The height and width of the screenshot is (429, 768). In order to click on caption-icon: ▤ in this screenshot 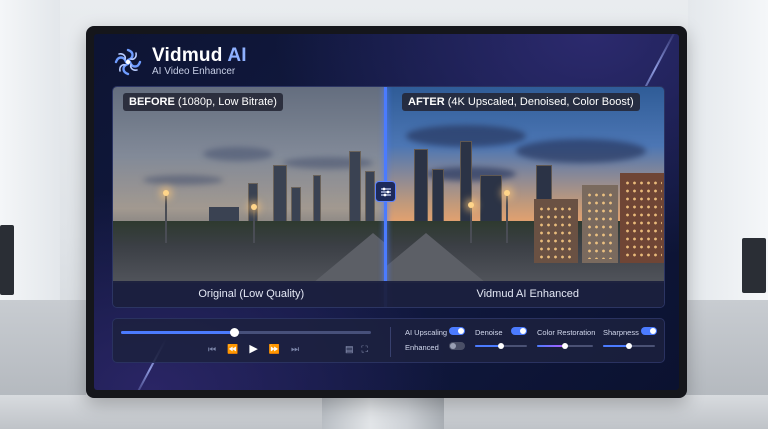, I will do `click(349, 349)`.